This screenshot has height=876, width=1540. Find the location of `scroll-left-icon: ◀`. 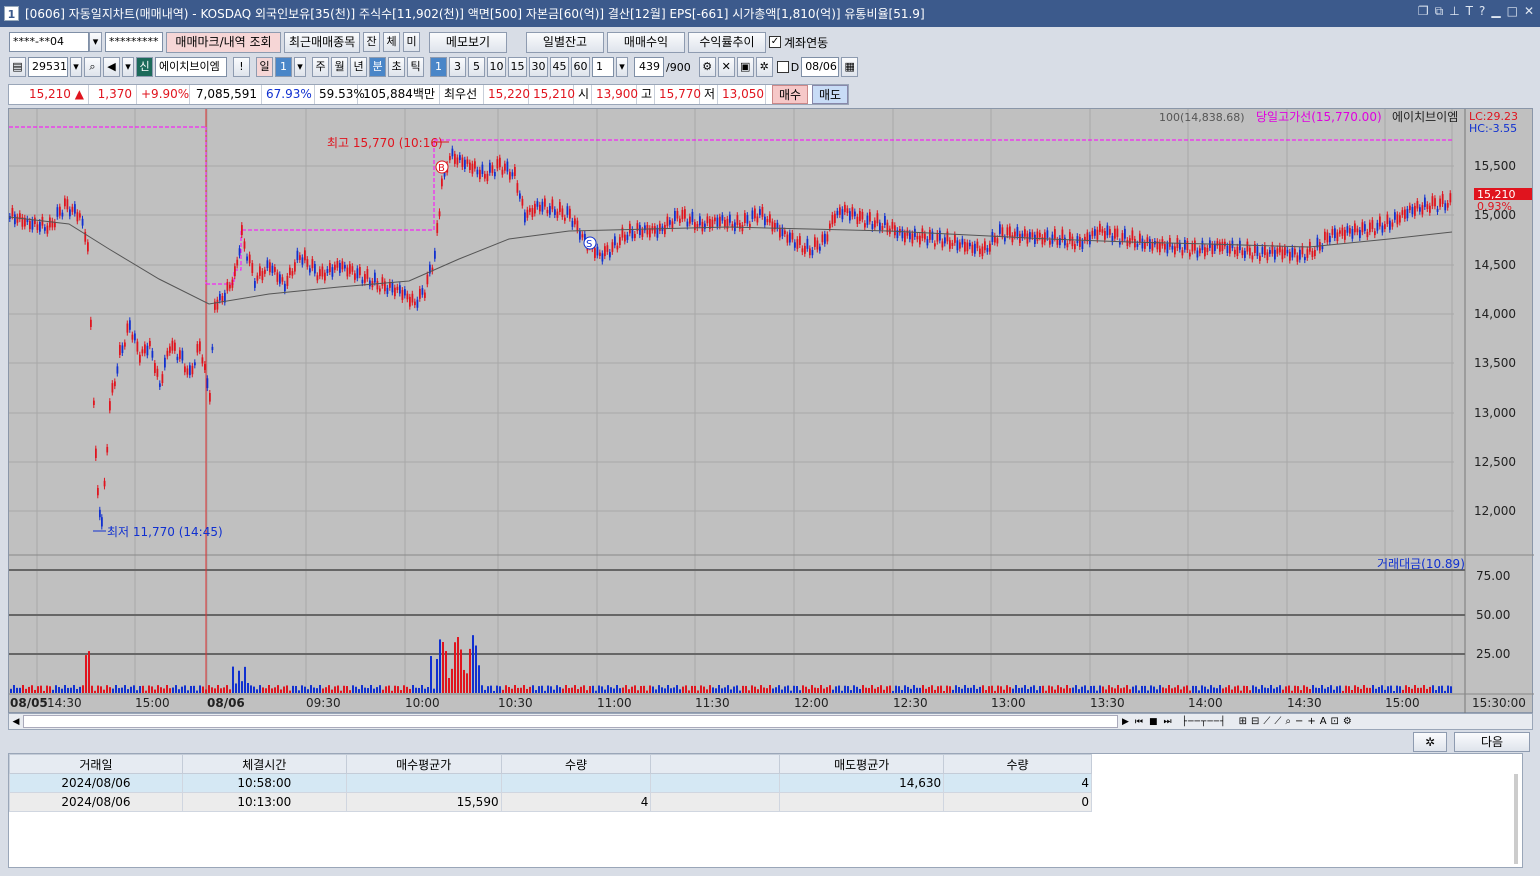

scroll-left-icon: ◀ is located at coordinates (16, 722).